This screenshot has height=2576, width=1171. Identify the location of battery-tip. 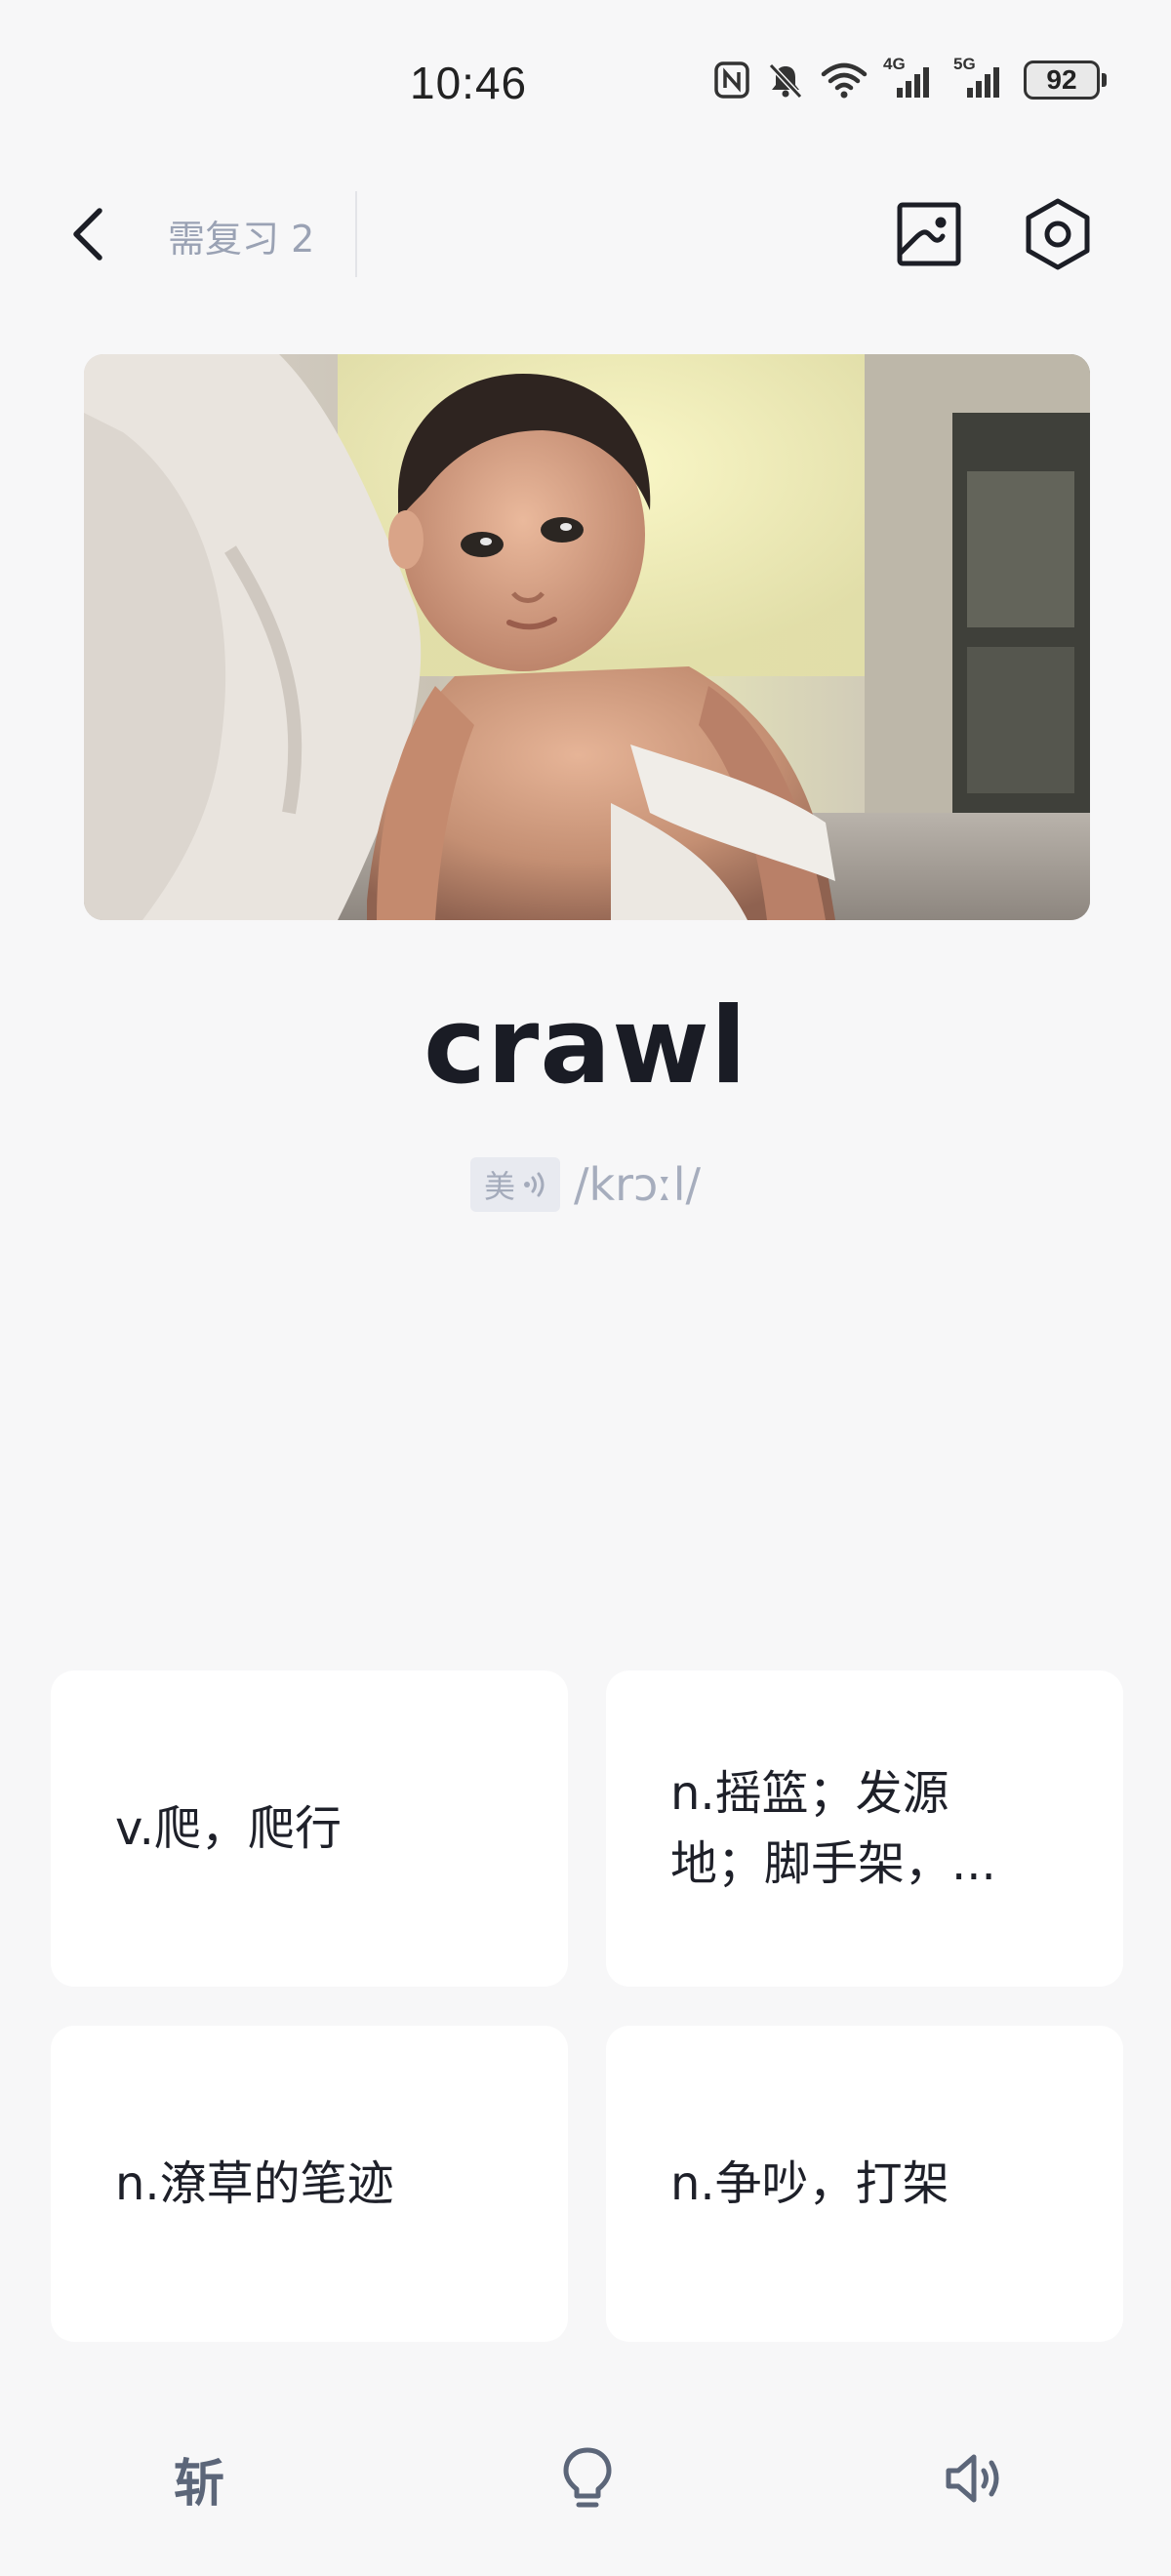
(1104, 80).